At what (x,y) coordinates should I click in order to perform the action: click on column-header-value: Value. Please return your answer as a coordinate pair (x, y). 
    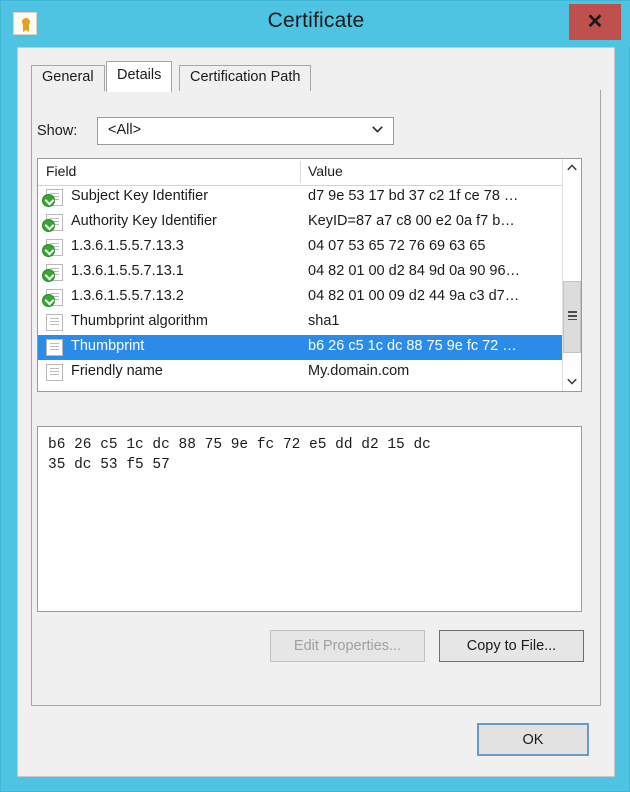
    Looking at the image, I should click on (325, 171).